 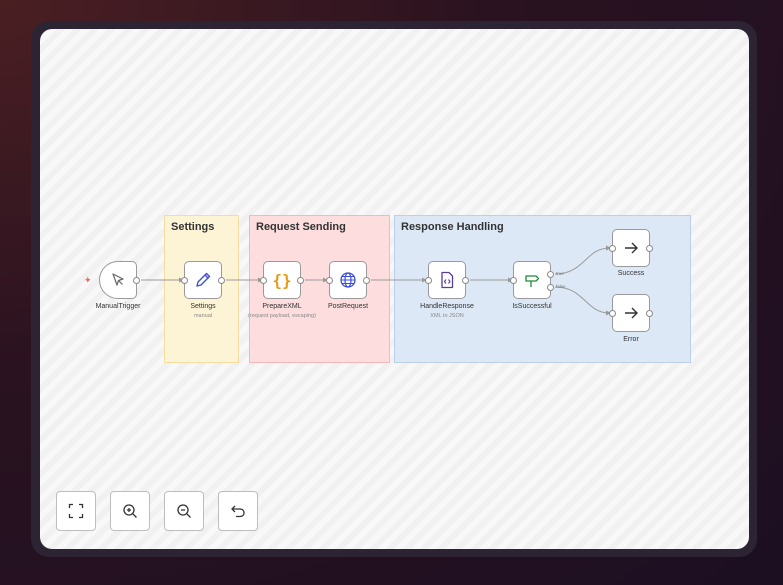 I want to click on pencil-icon, so click(x=203, y=279).